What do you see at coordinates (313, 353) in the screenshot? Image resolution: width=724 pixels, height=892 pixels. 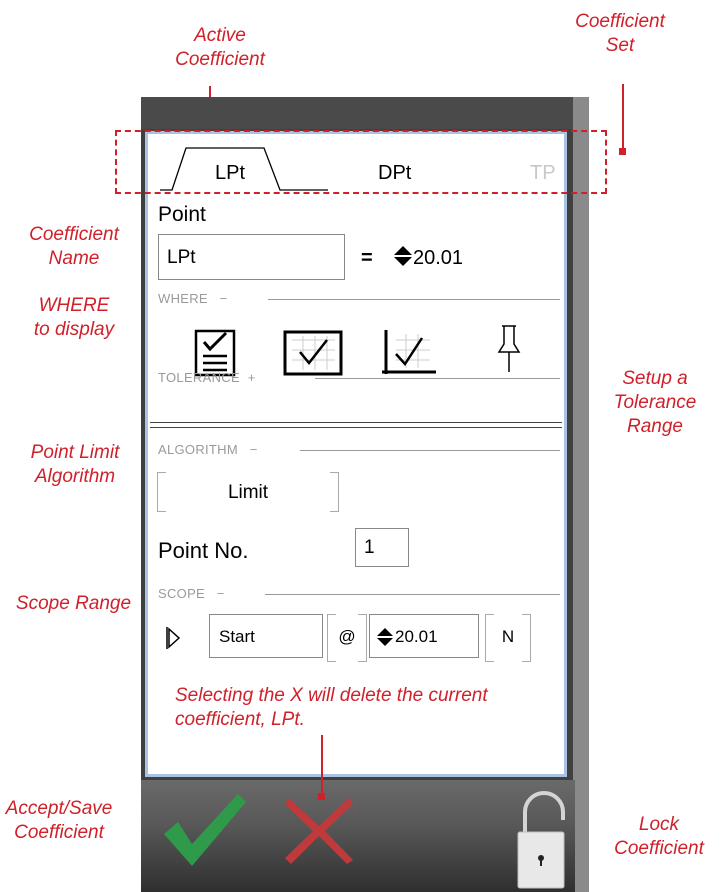 I see `checkbox-grid-icon` at bounding box center [313, 353].